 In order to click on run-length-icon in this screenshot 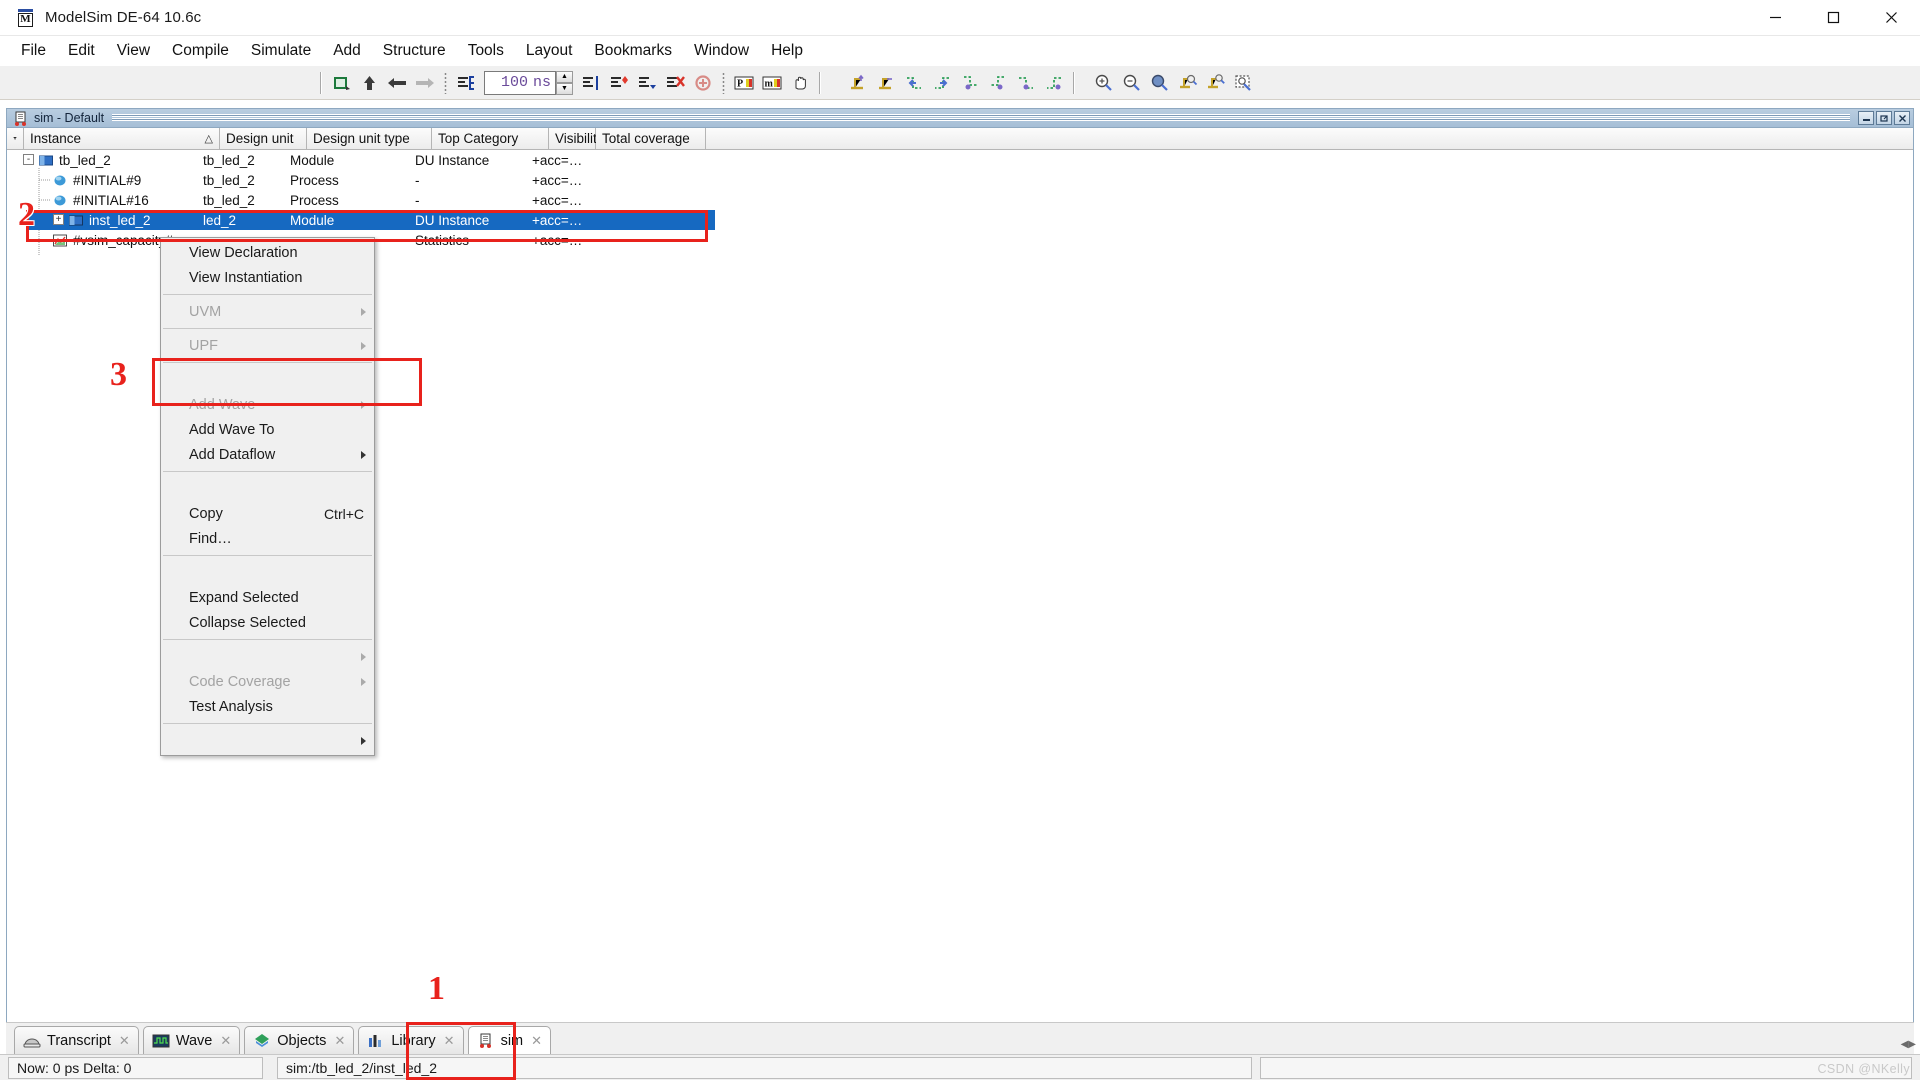, I will do `click(466, 83)`.